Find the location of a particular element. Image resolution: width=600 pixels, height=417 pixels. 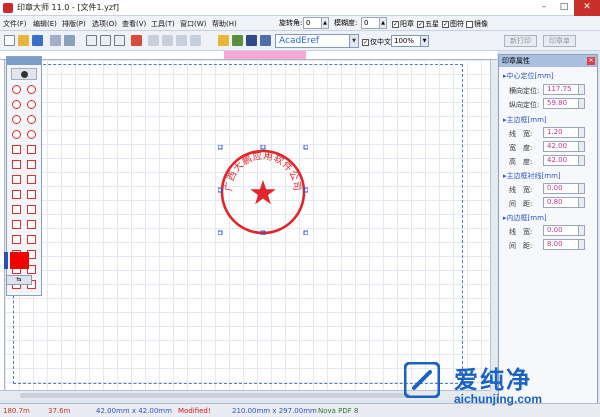

oval-tool-icon is located at coordinates (16, 119).